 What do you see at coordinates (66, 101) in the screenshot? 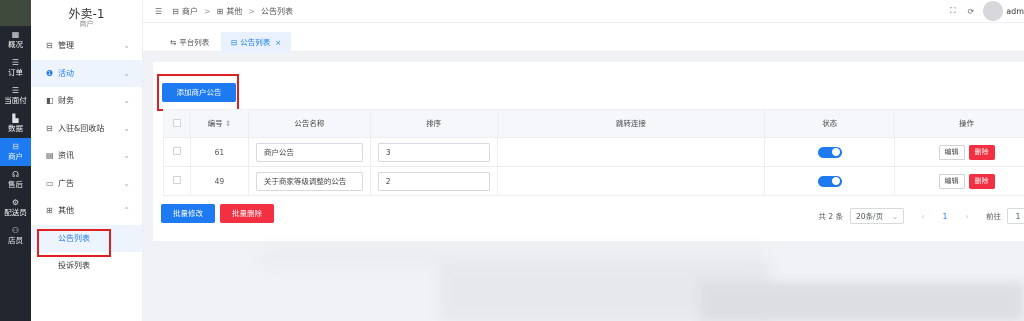
I see `sidebar-item-label: 财务` at bounding box center [66, 101].